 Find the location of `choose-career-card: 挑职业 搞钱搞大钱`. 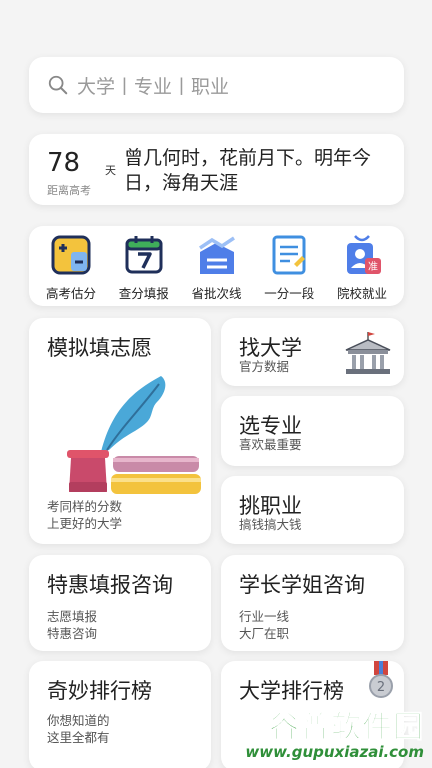

choose-career-card: 挑职业 搞钱搞大钱 is located at coordinates (312, 510).